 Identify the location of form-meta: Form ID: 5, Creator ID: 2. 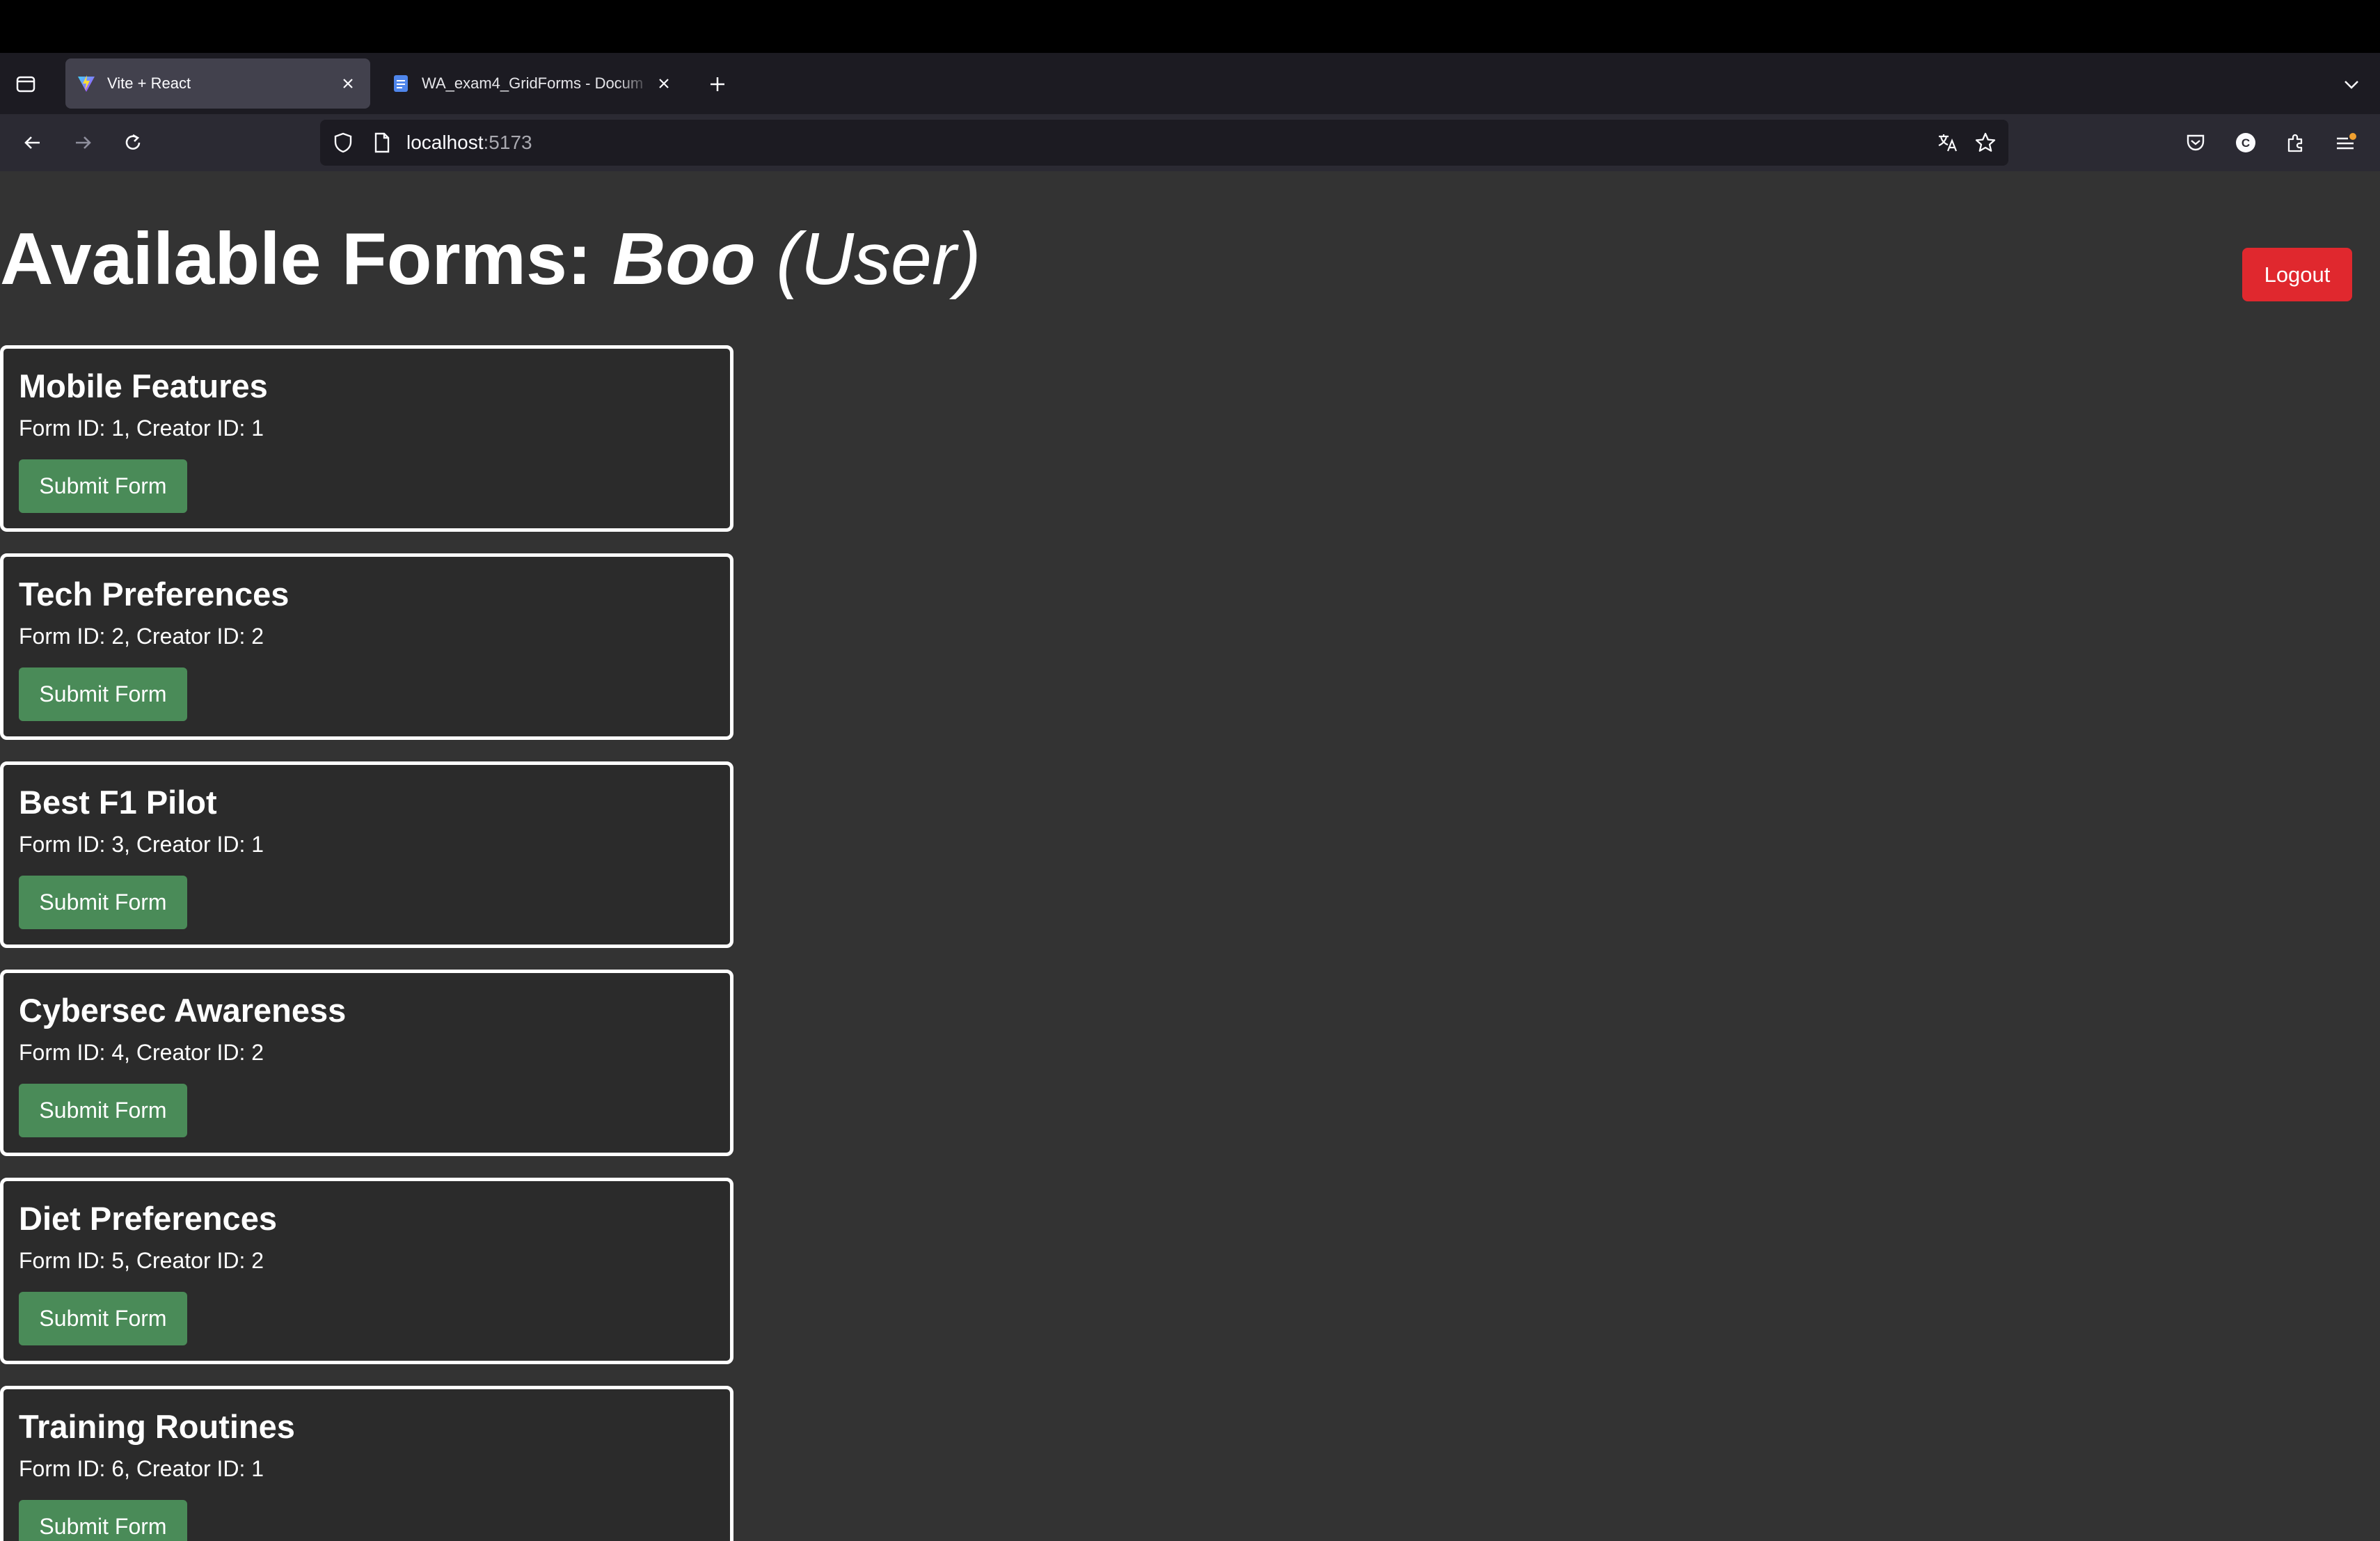
(141, 1261).